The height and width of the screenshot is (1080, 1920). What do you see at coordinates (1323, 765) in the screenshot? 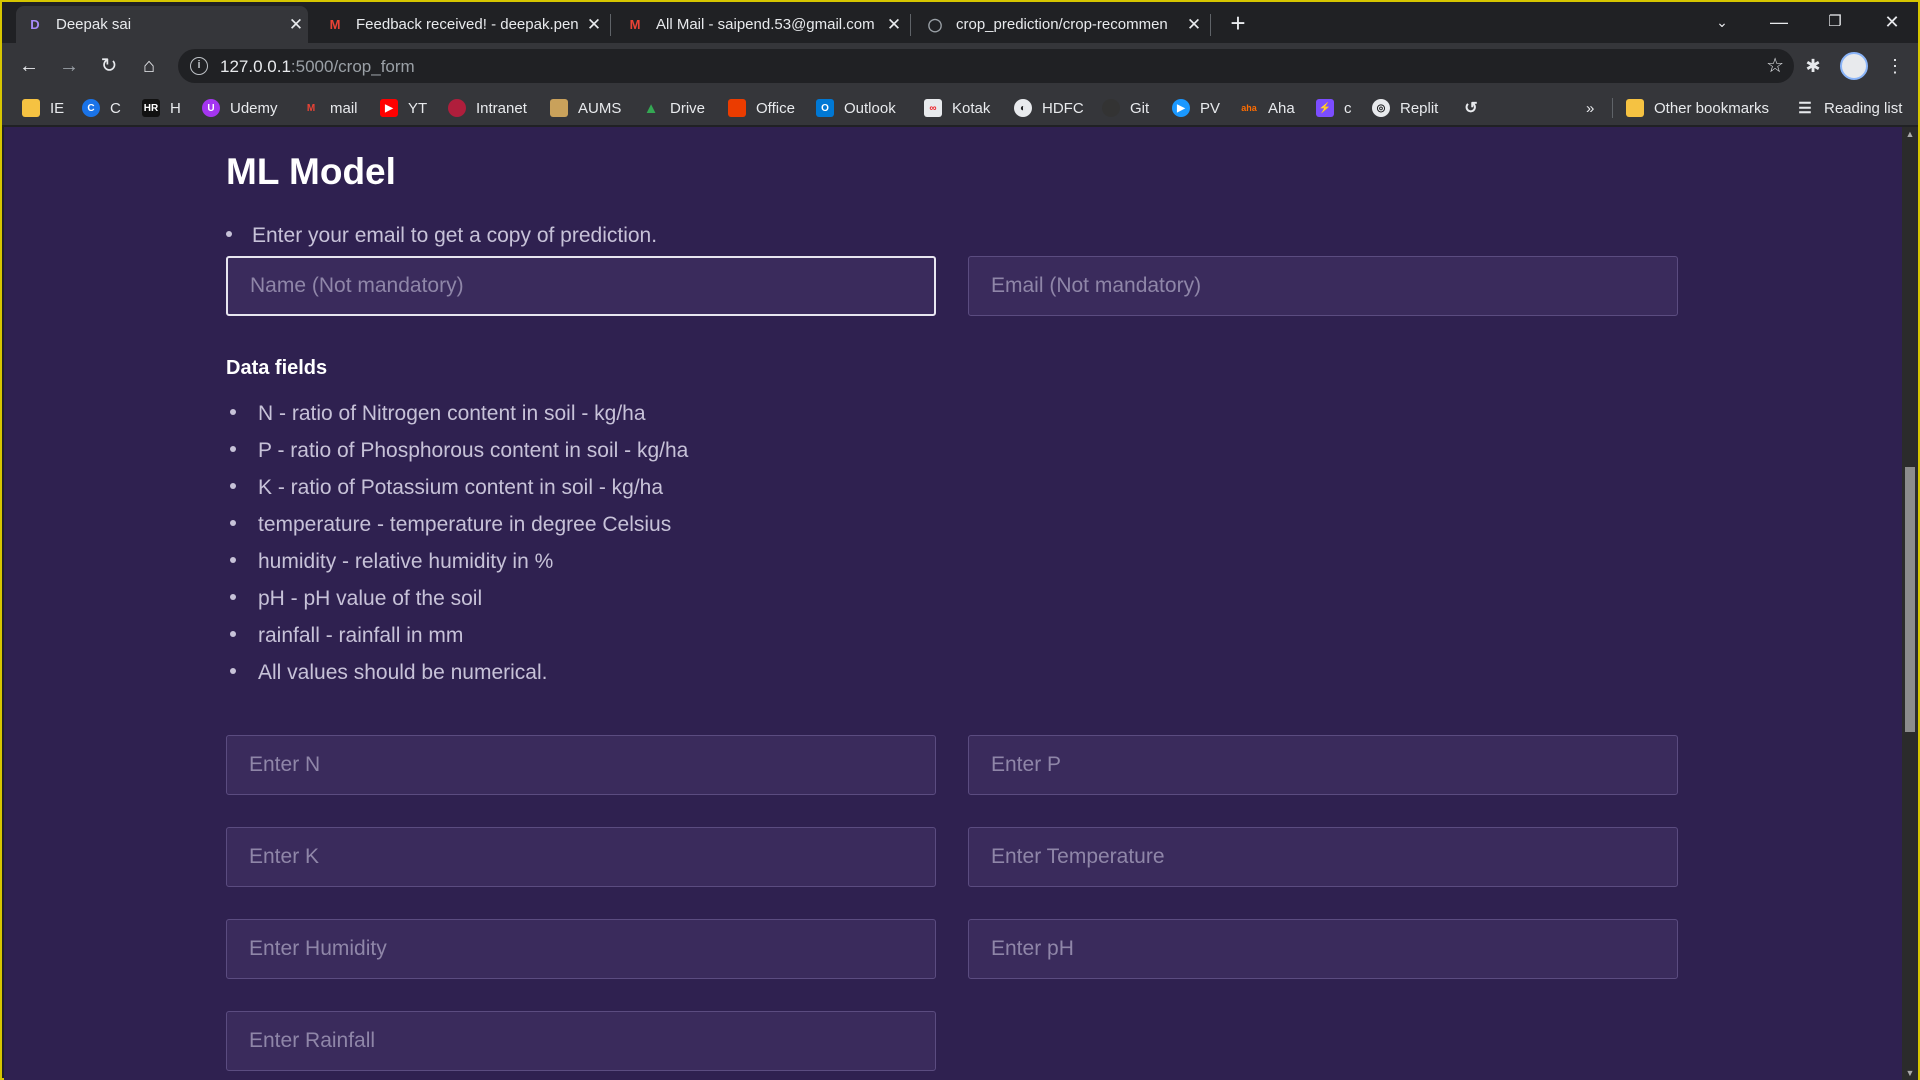
I see `p-input` at bounding box center [1323, 765].